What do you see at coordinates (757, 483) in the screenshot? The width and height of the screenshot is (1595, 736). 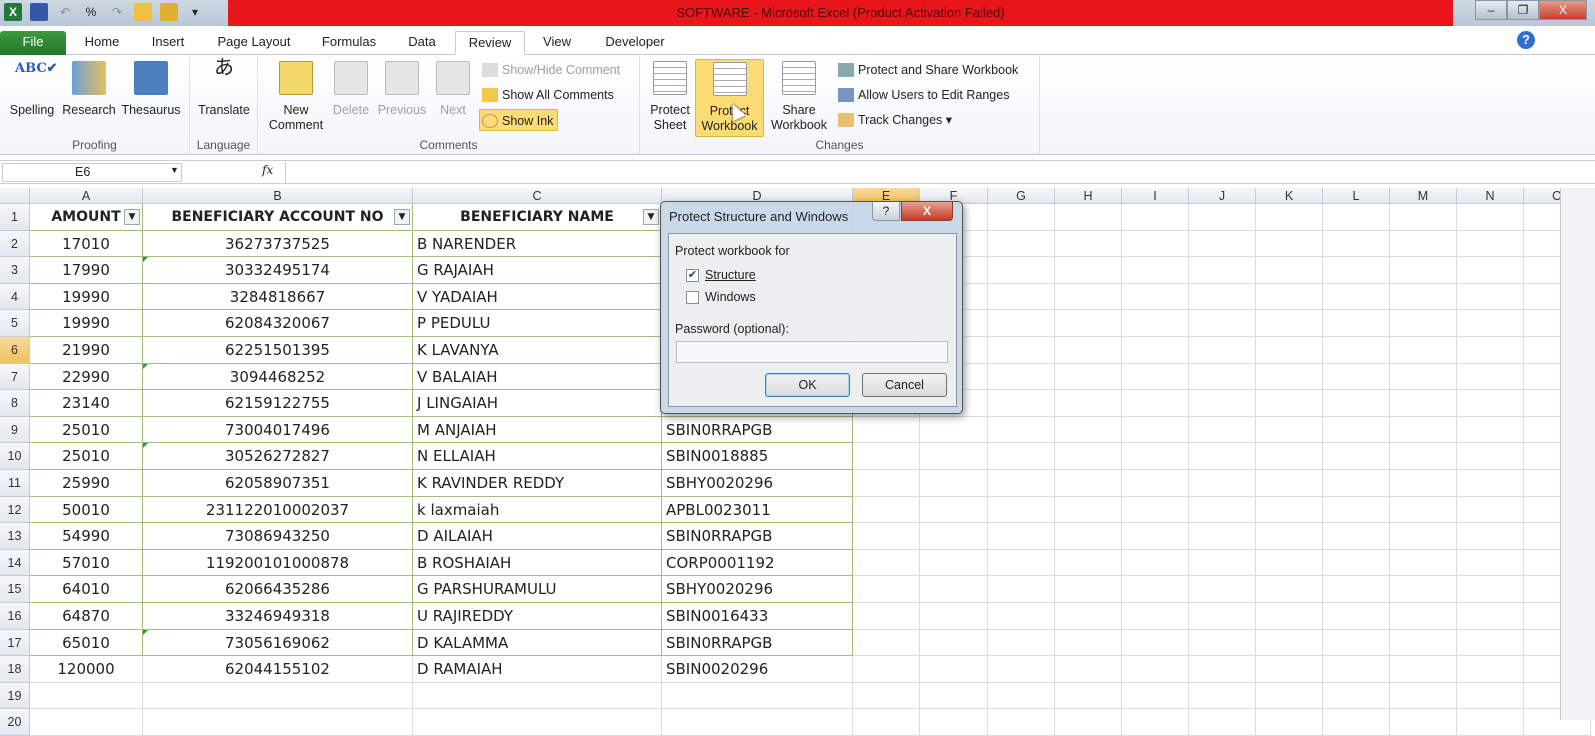 I see `ifsc-cell: SBHY0020296` at bounding box center [757, 483].